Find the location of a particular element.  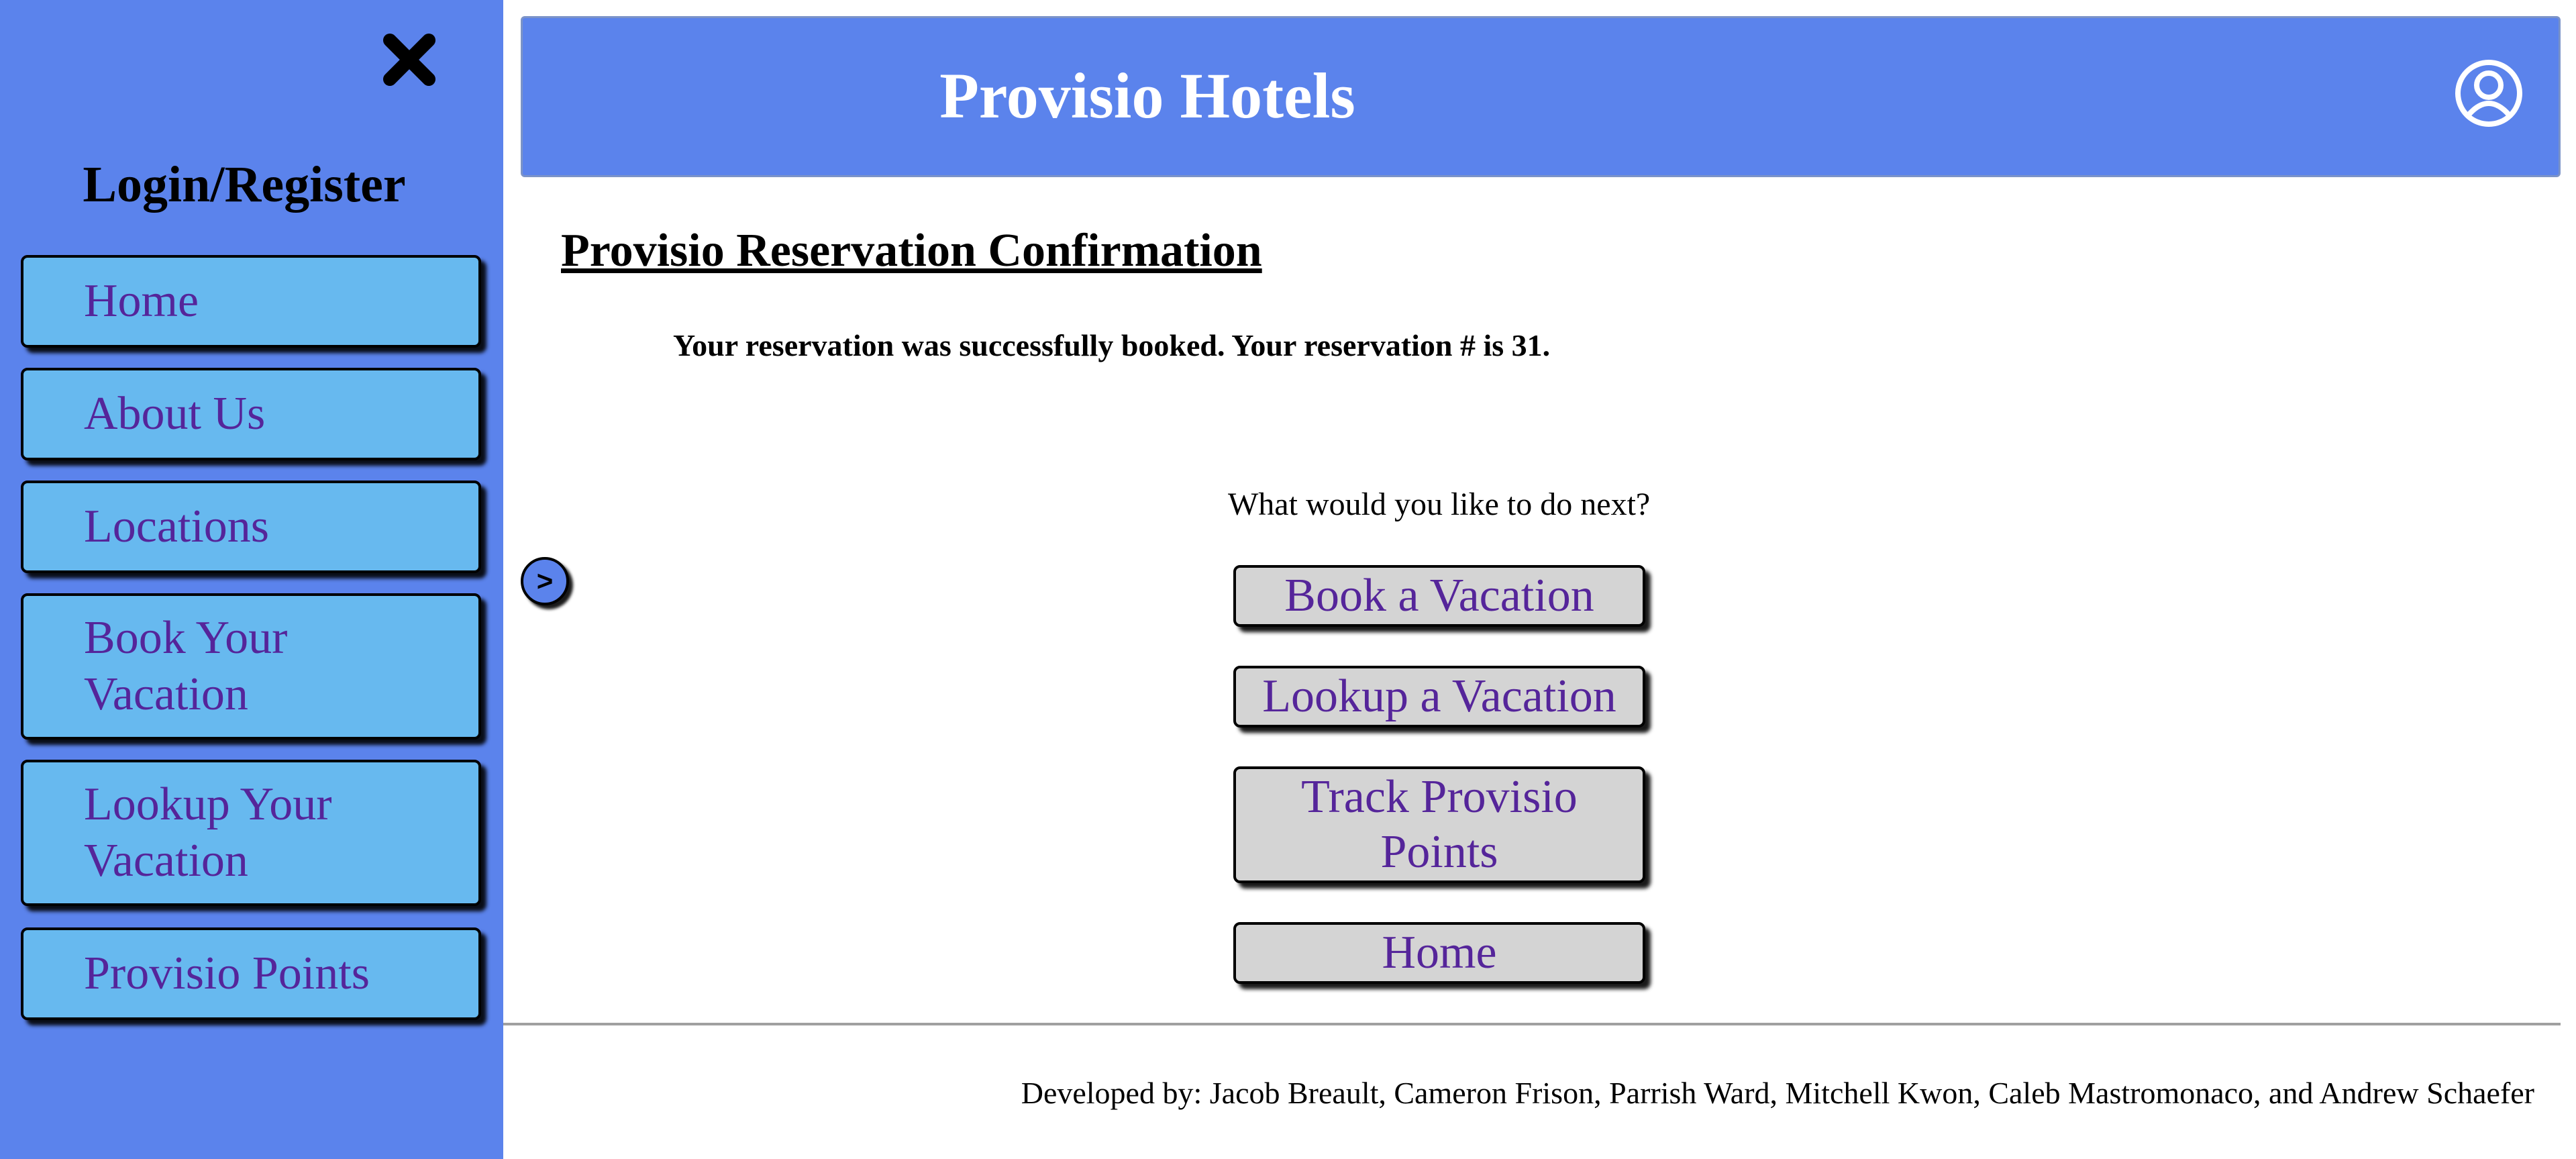

lookup-vacation-button: Lookup a Vacation is located at coordinates (1439, 696).